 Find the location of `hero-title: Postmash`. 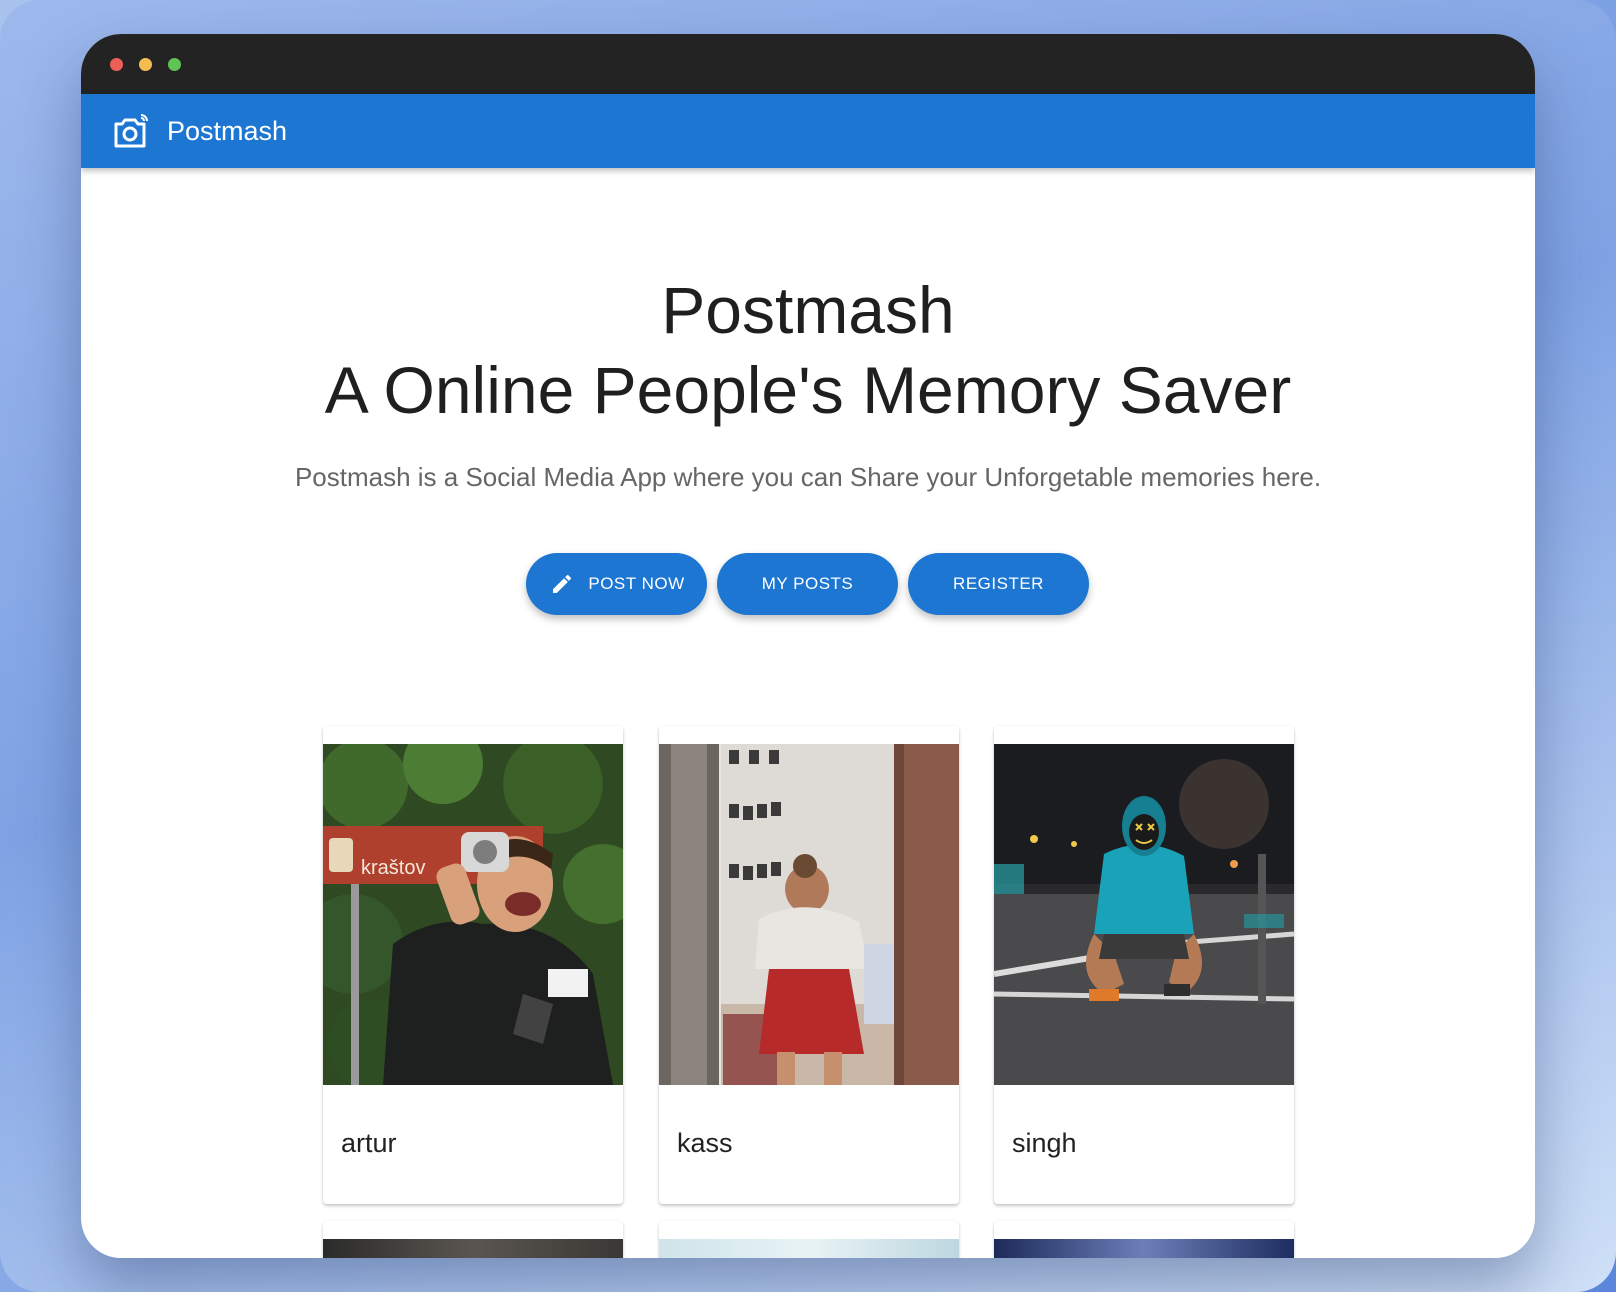

hero-title: Postmash is located at coordinates (808, 310).